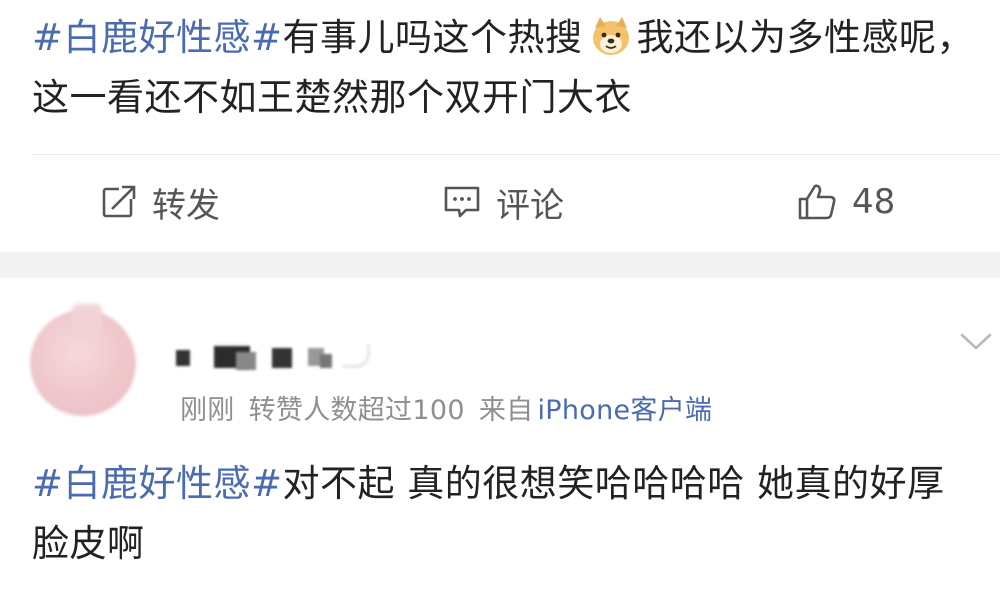  Describe the element at coordinates (462, 202) in the screenshot. I see `comment-icon` at that location.